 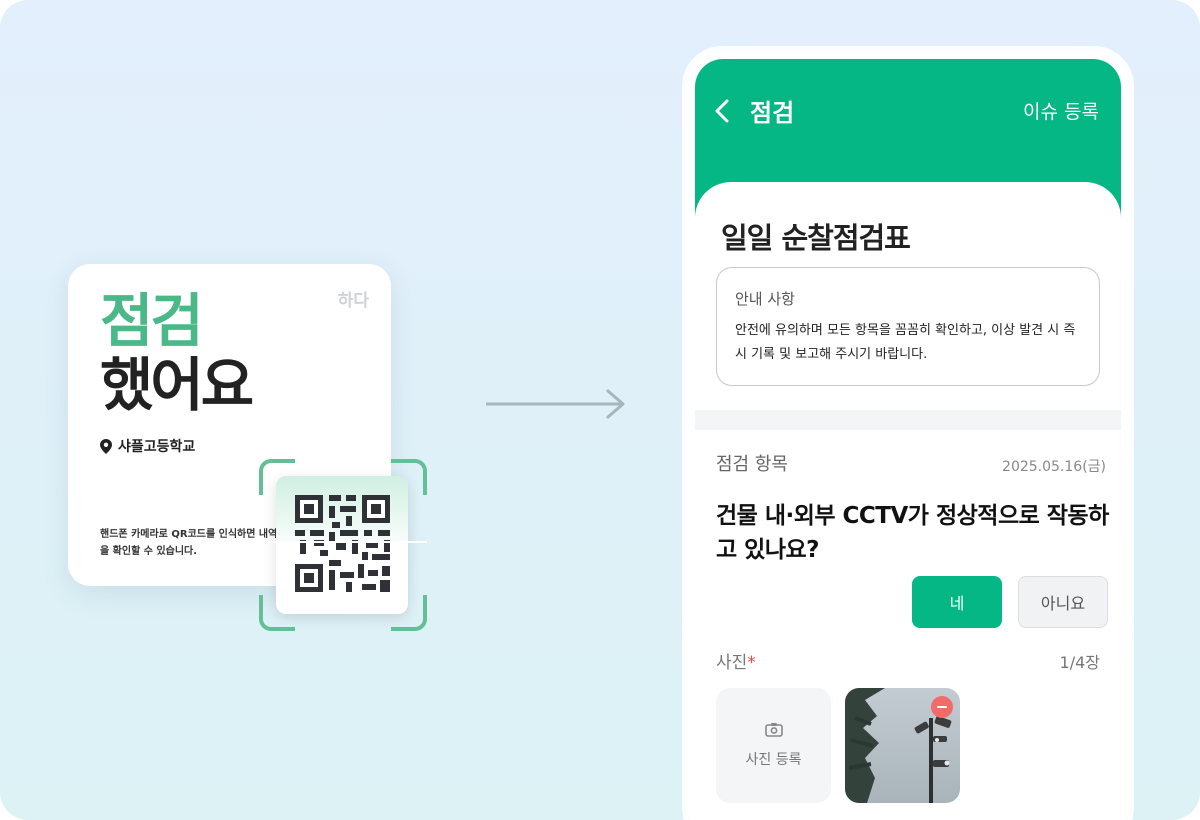 I want to click on notice-title: 안내 사항, so click(x=765, y=299).